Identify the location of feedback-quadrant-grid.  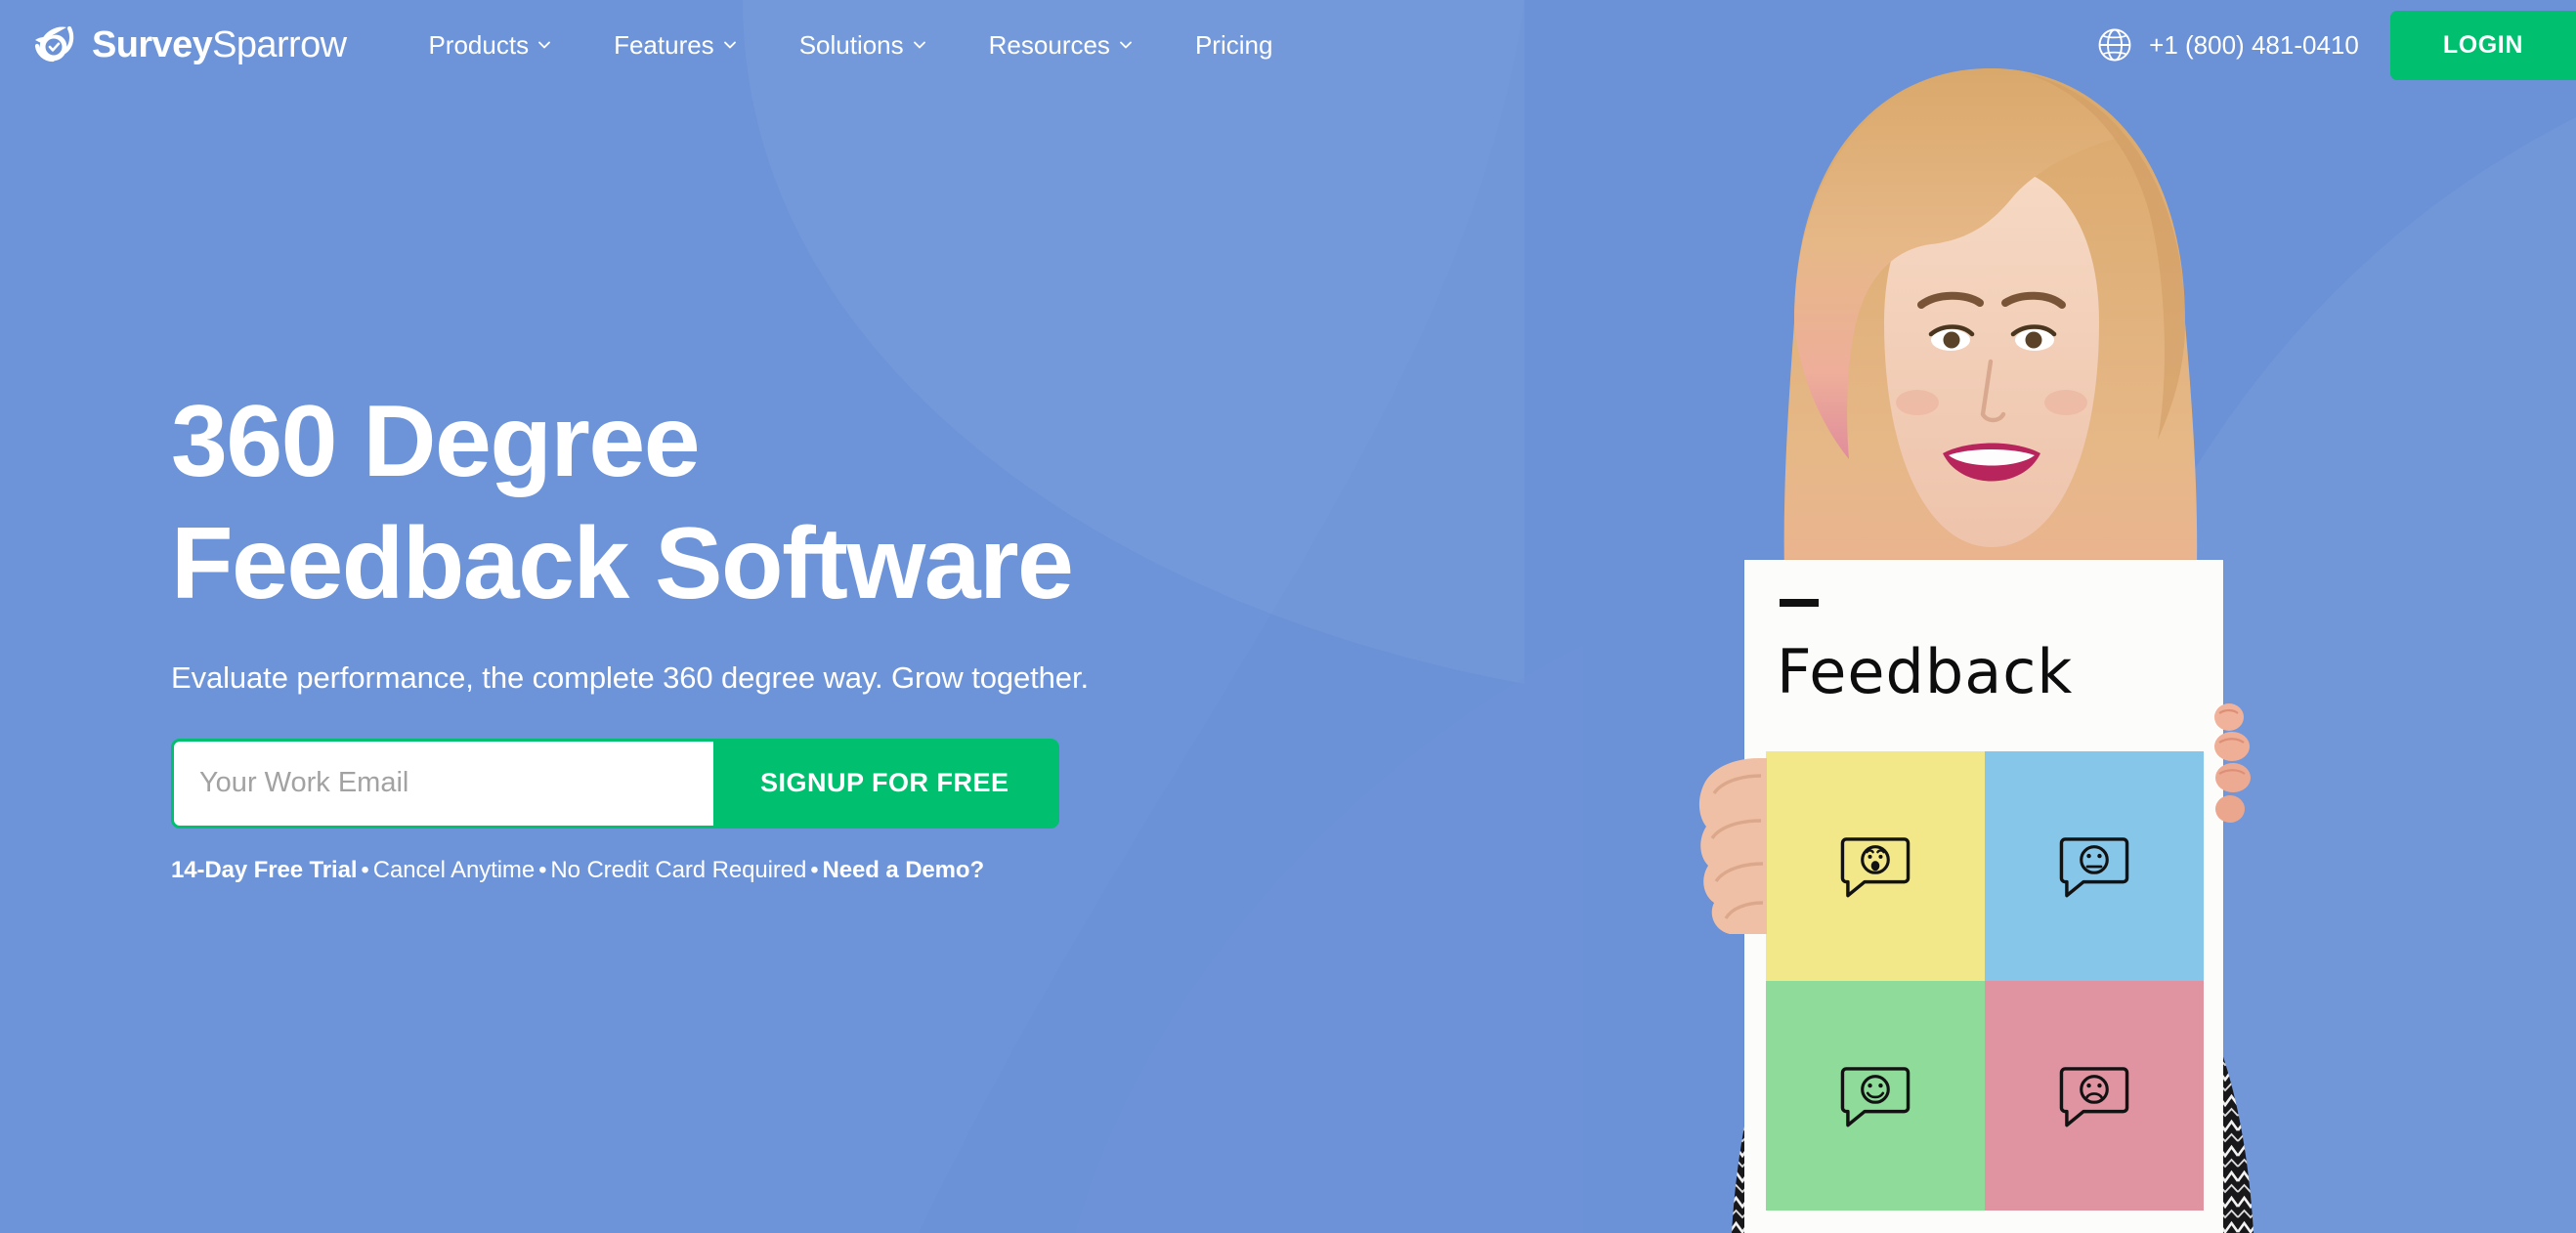
(1985, 981).